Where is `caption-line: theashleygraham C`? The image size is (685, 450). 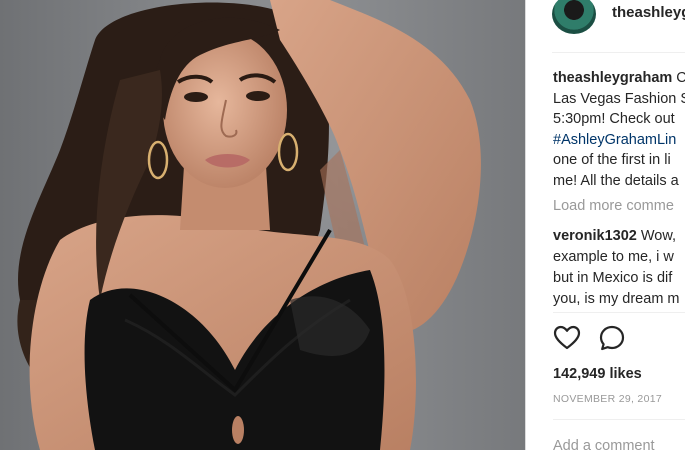
caption-line: theashleygraham C is located at coordinates (619, 78).